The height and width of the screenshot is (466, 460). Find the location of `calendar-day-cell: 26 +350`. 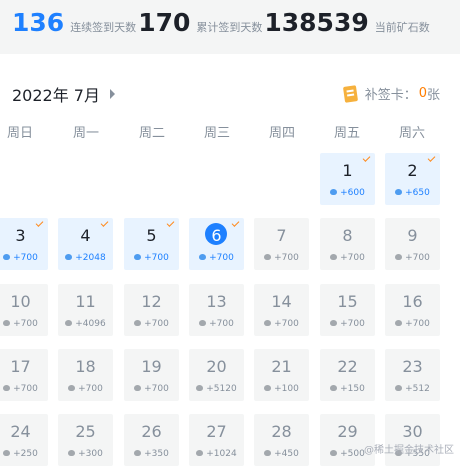

calendar-day-cell: 26 +350 is located at coordinates (151, 440).